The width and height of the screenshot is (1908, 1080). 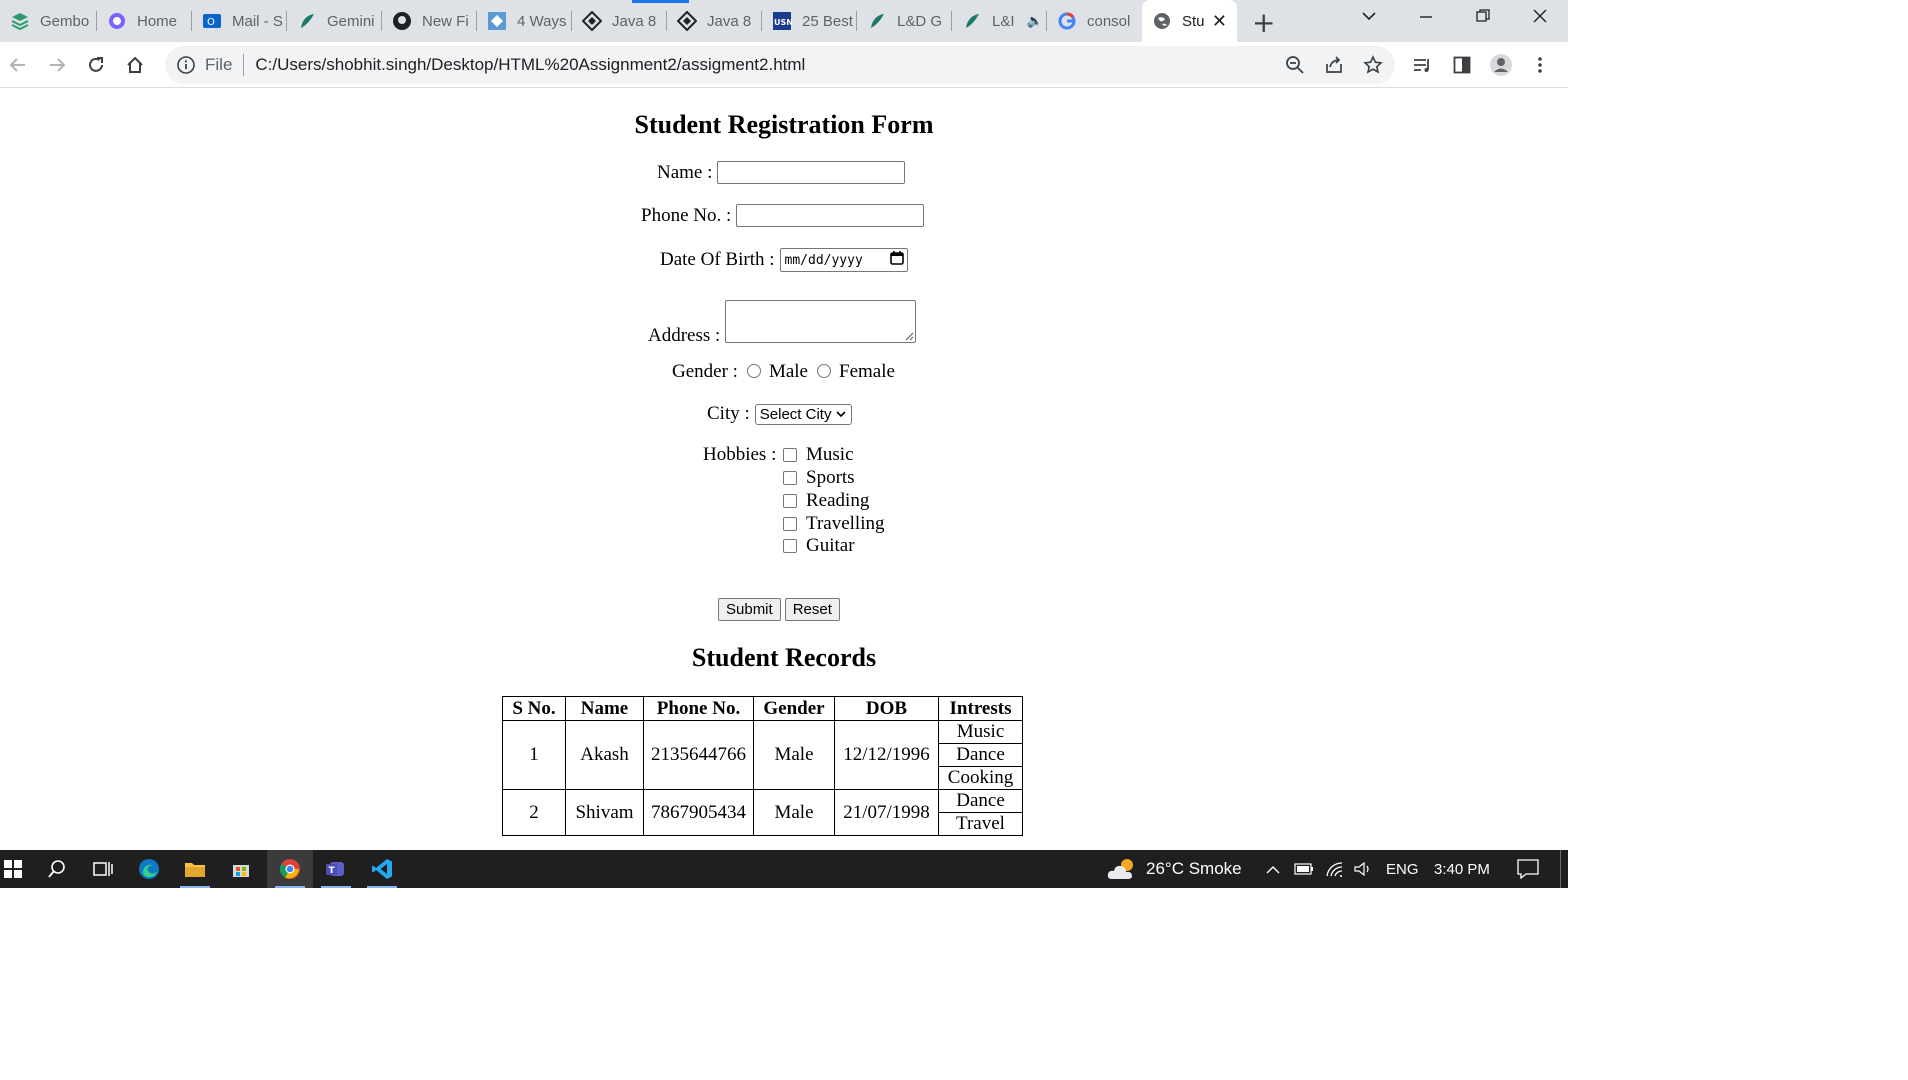 I want to click on clock: 3:40 PM, so click(x=1462, y=869).